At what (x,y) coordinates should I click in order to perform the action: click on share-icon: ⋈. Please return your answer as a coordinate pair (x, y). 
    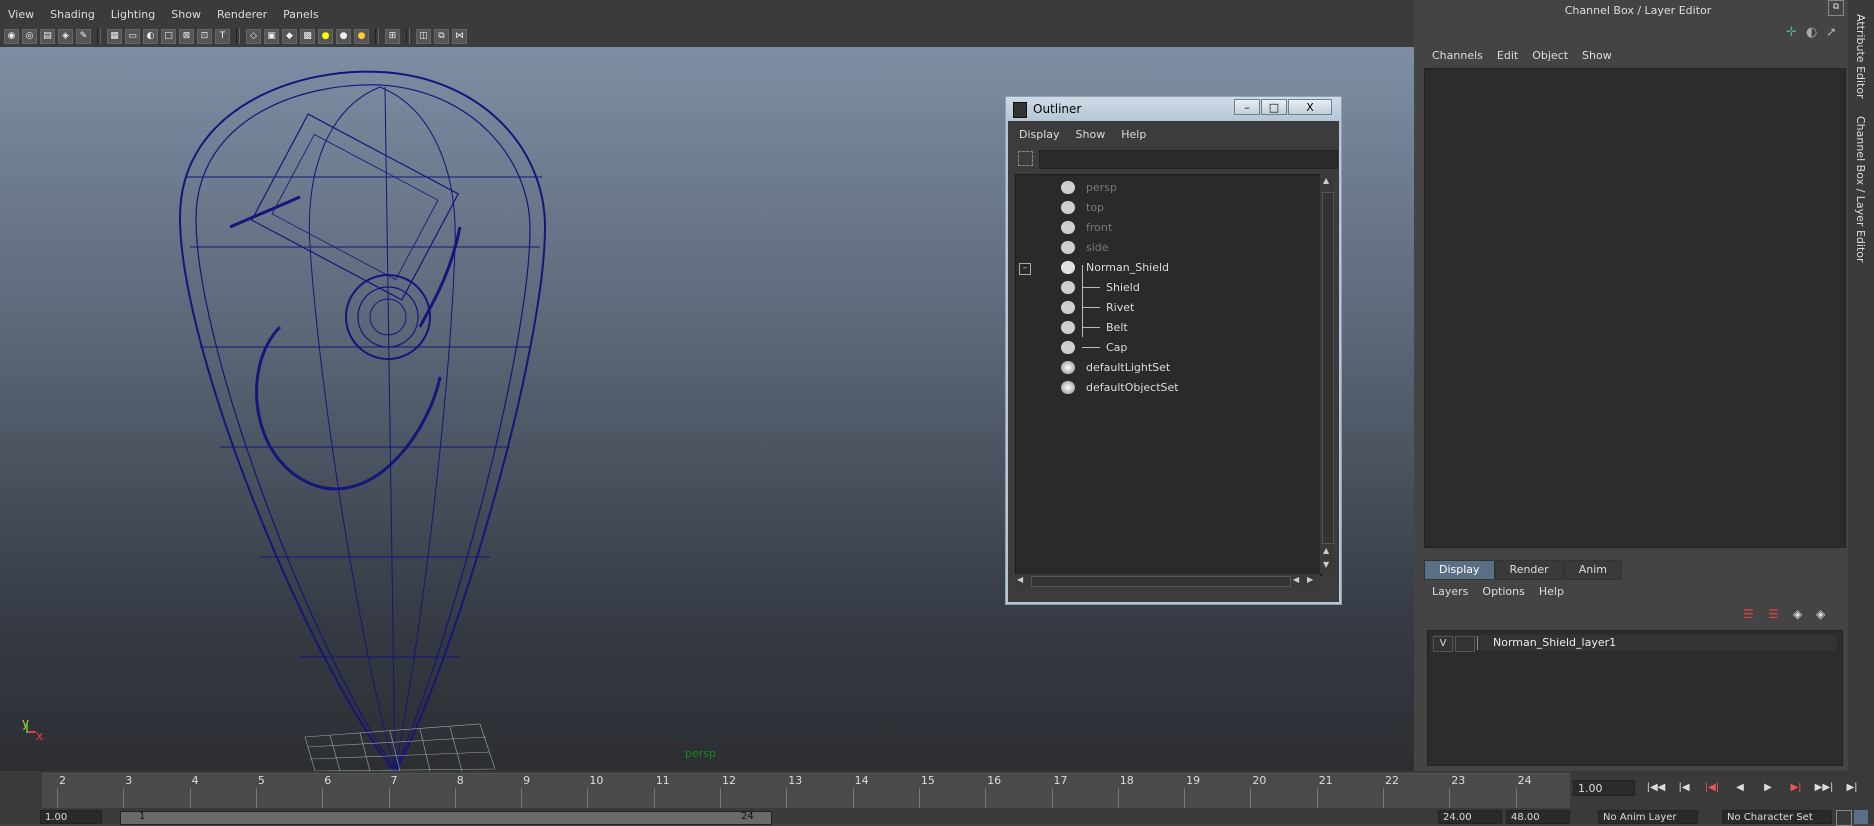
    Looking at the image, I should click on (459, 36).